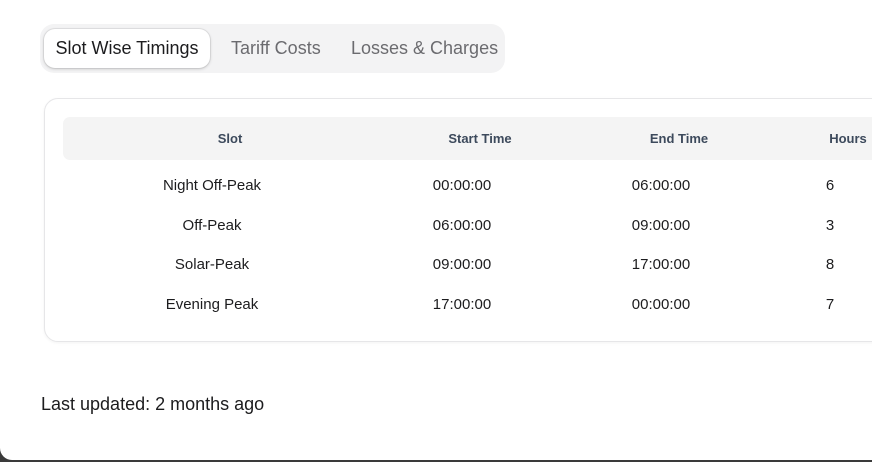  What do you see at coordinates (462, 264) in the screenshot?
I see `start-time-cell: 09:00:00` at bounding box center [462, 264].